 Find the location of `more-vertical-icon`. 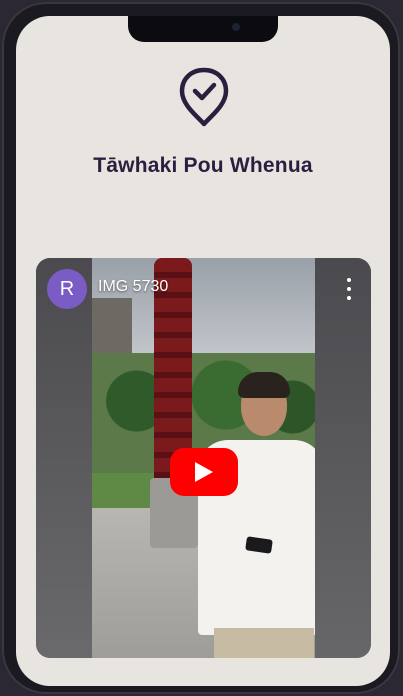

more-vertical-icon is located at coordinates (349, 289).